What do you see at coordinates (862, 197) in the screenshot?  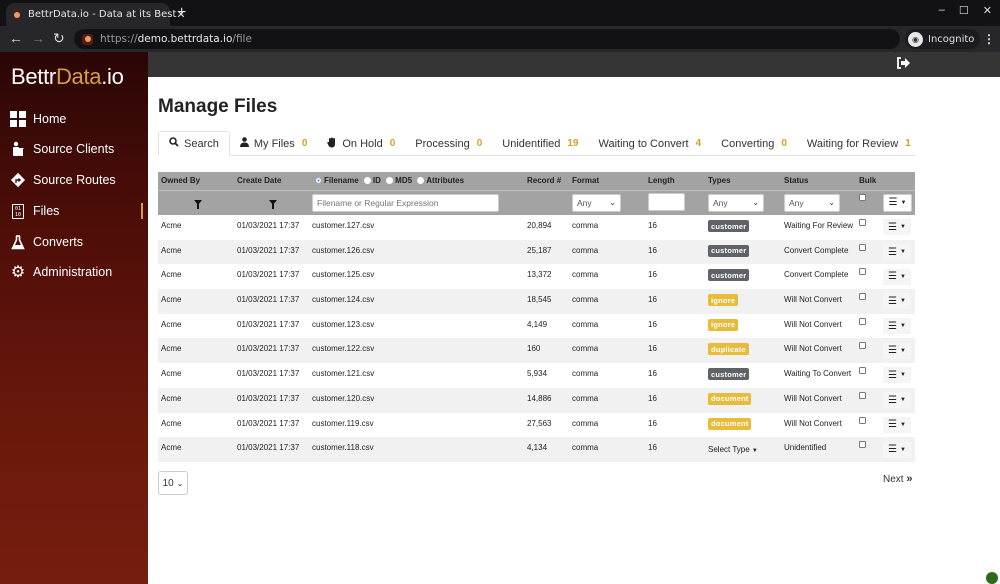 I see `bulk-select-all-checkbox` at bounding box center [862, 197].